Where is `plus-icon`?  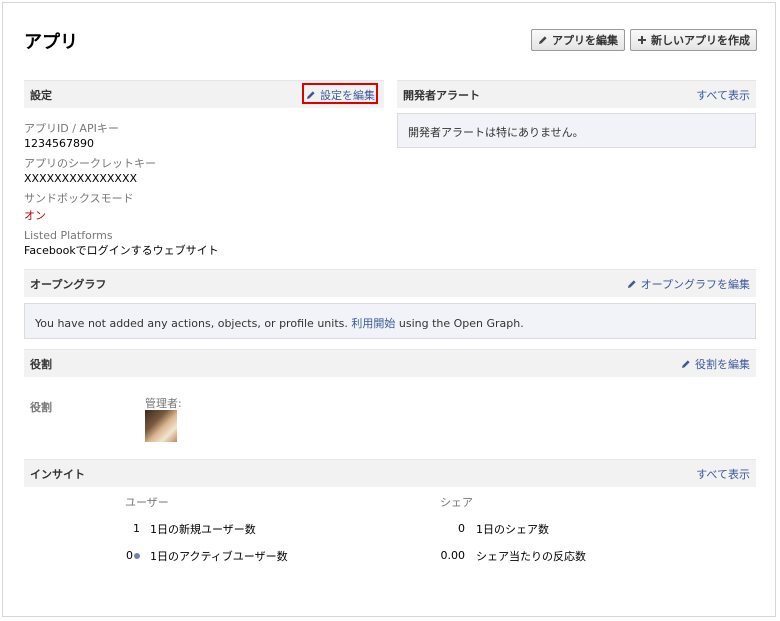 plus-icon is located at coordinates (642, 40).